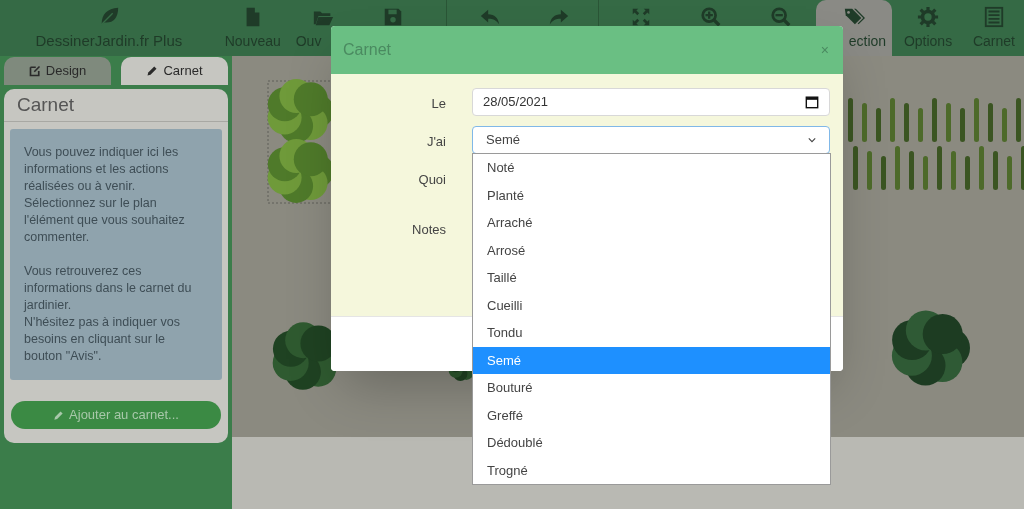 Image resolution: width=1024 pixels, height=509 pixels. I want to click on info-text: Vous pouvez indiquer ici les informations et les actions réalisées ou à venir. Sélectionnez sur le plan l'élément que vous souhaitez commenter., so click(105, 195).